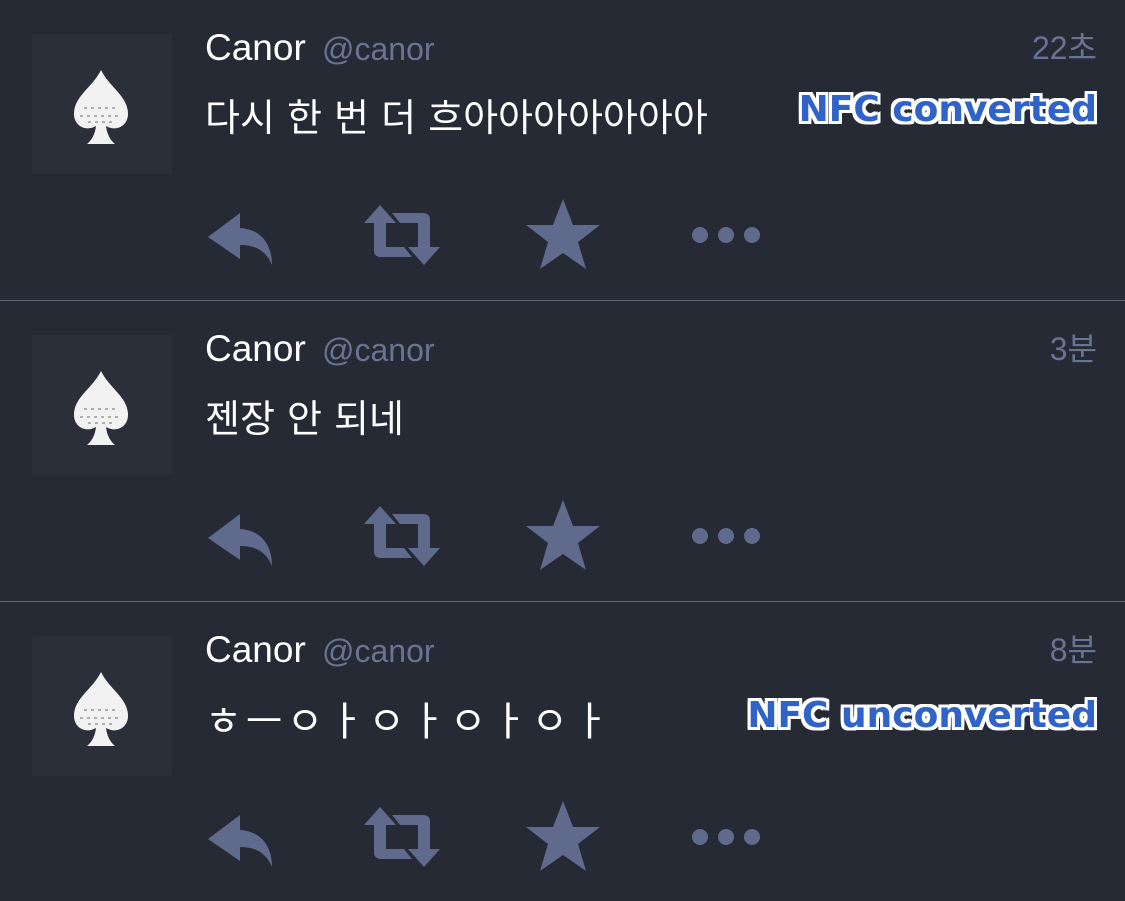 The image size is (1125, 901). What do you see at coordinates (456, 118) in the screenshot?
I see `tweet-text: 다시 한 번 더 흐아아아아아아아` at bounding box center [456, 118].